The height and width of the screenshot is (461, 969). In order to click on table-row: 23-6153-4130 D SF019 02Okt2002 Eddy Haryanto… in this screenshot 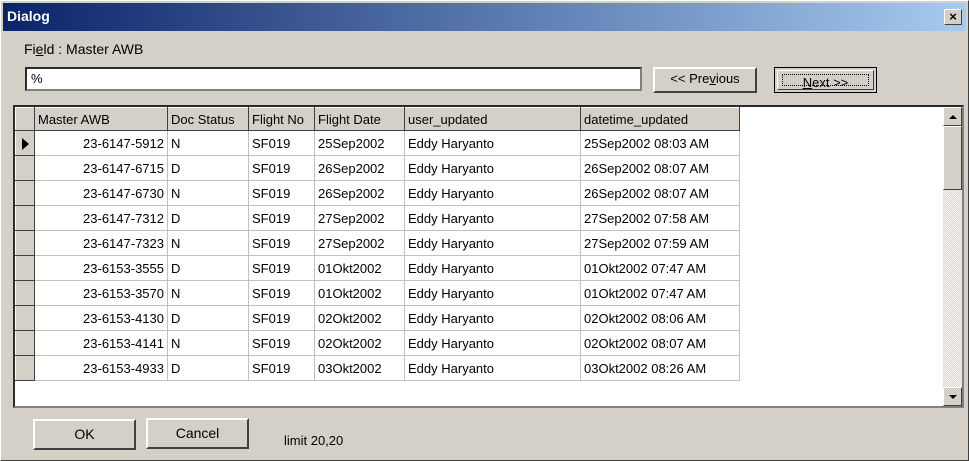, I will do `click(377, 318)`.